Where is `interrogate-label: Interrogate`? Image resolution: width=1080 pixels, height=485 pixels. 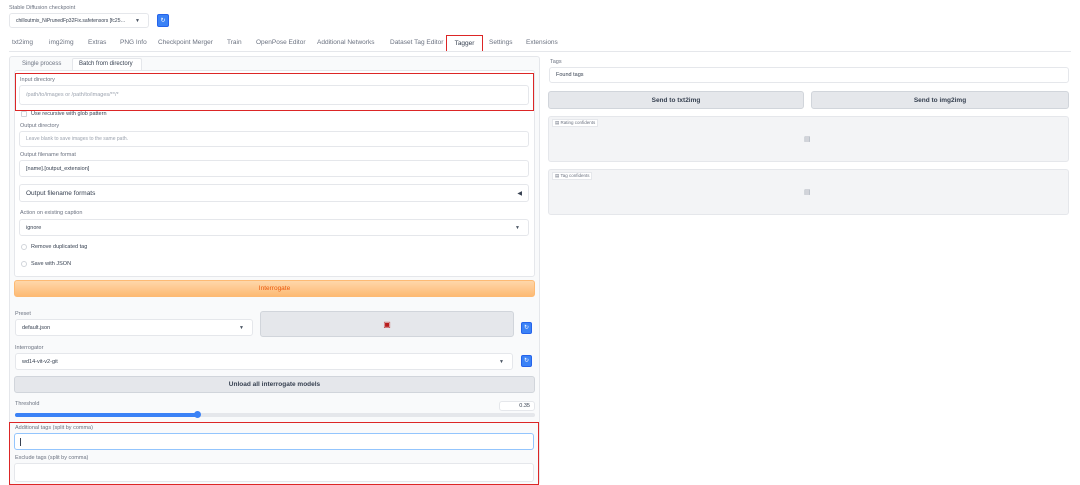 interrogate-label: Interrogate is located at coordinates (274, 288).